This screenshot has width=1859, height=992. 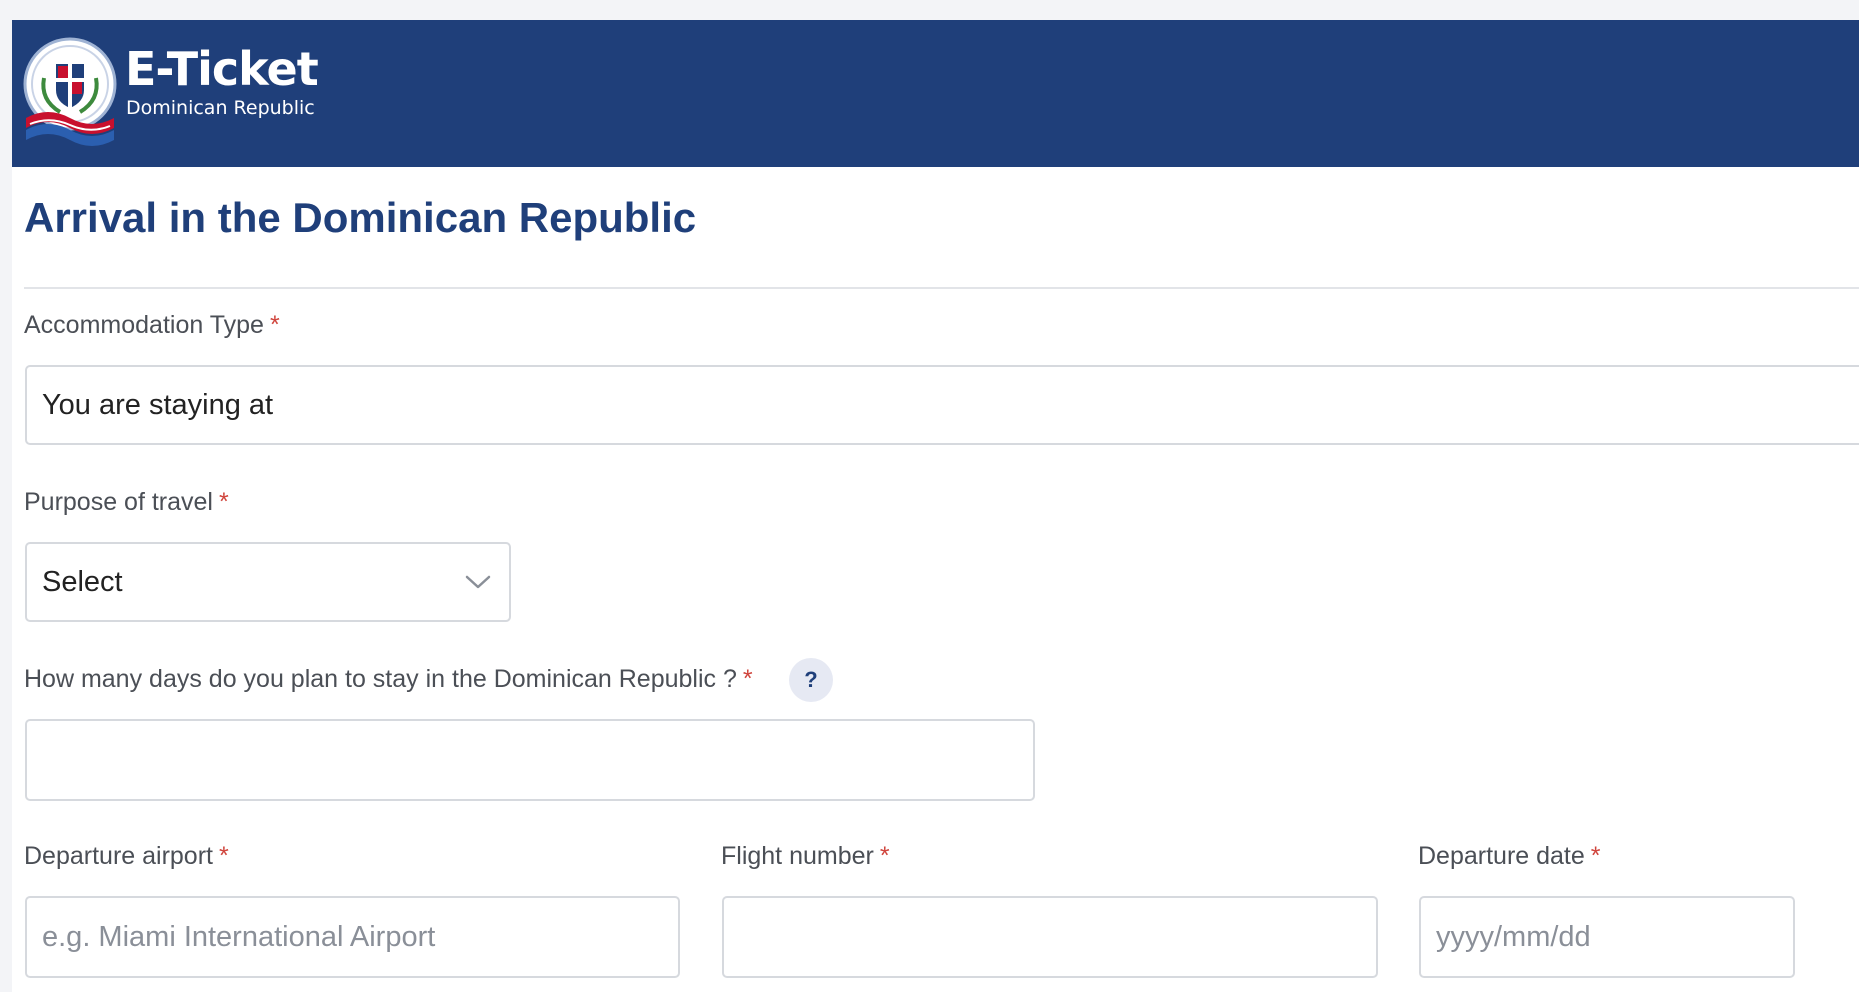 I want to click on departure-airport-input, so click(x=352, y=937).